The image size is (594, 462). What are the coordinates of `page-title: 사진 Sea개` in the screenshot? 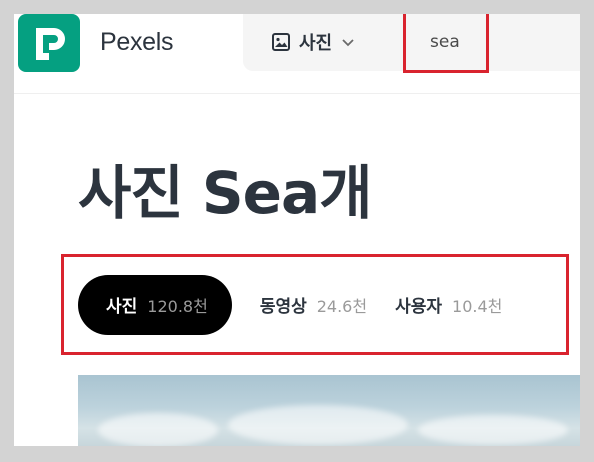 It's located at (225, 193).